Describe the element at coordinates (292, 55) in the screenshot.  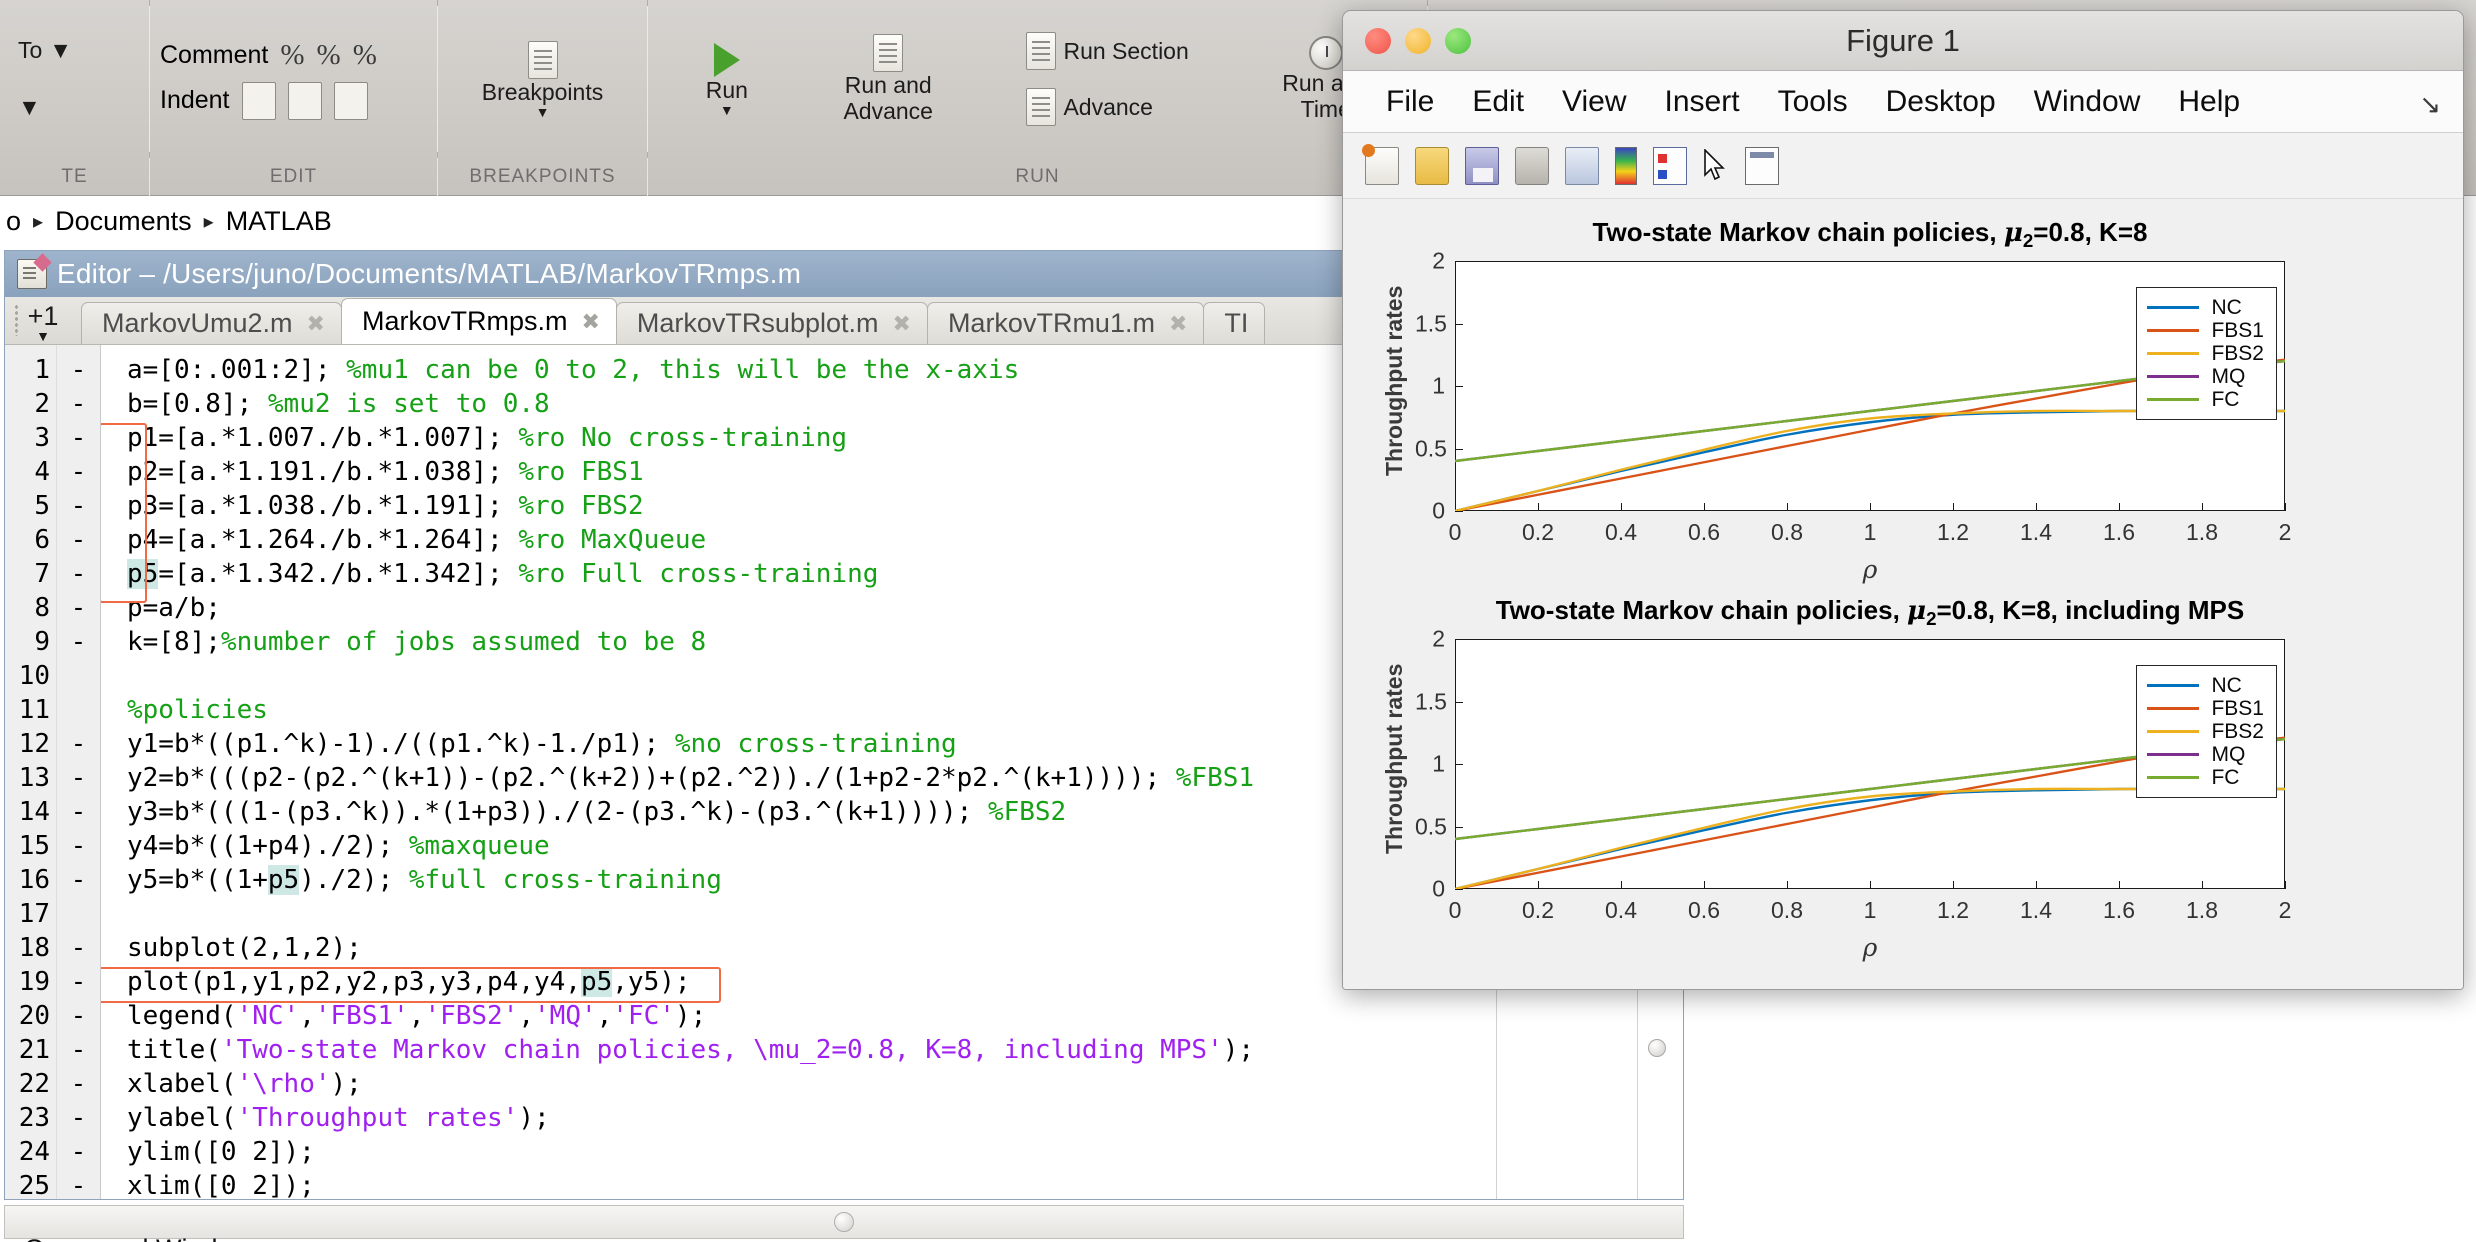
I see `comment-icon: %` at that location.